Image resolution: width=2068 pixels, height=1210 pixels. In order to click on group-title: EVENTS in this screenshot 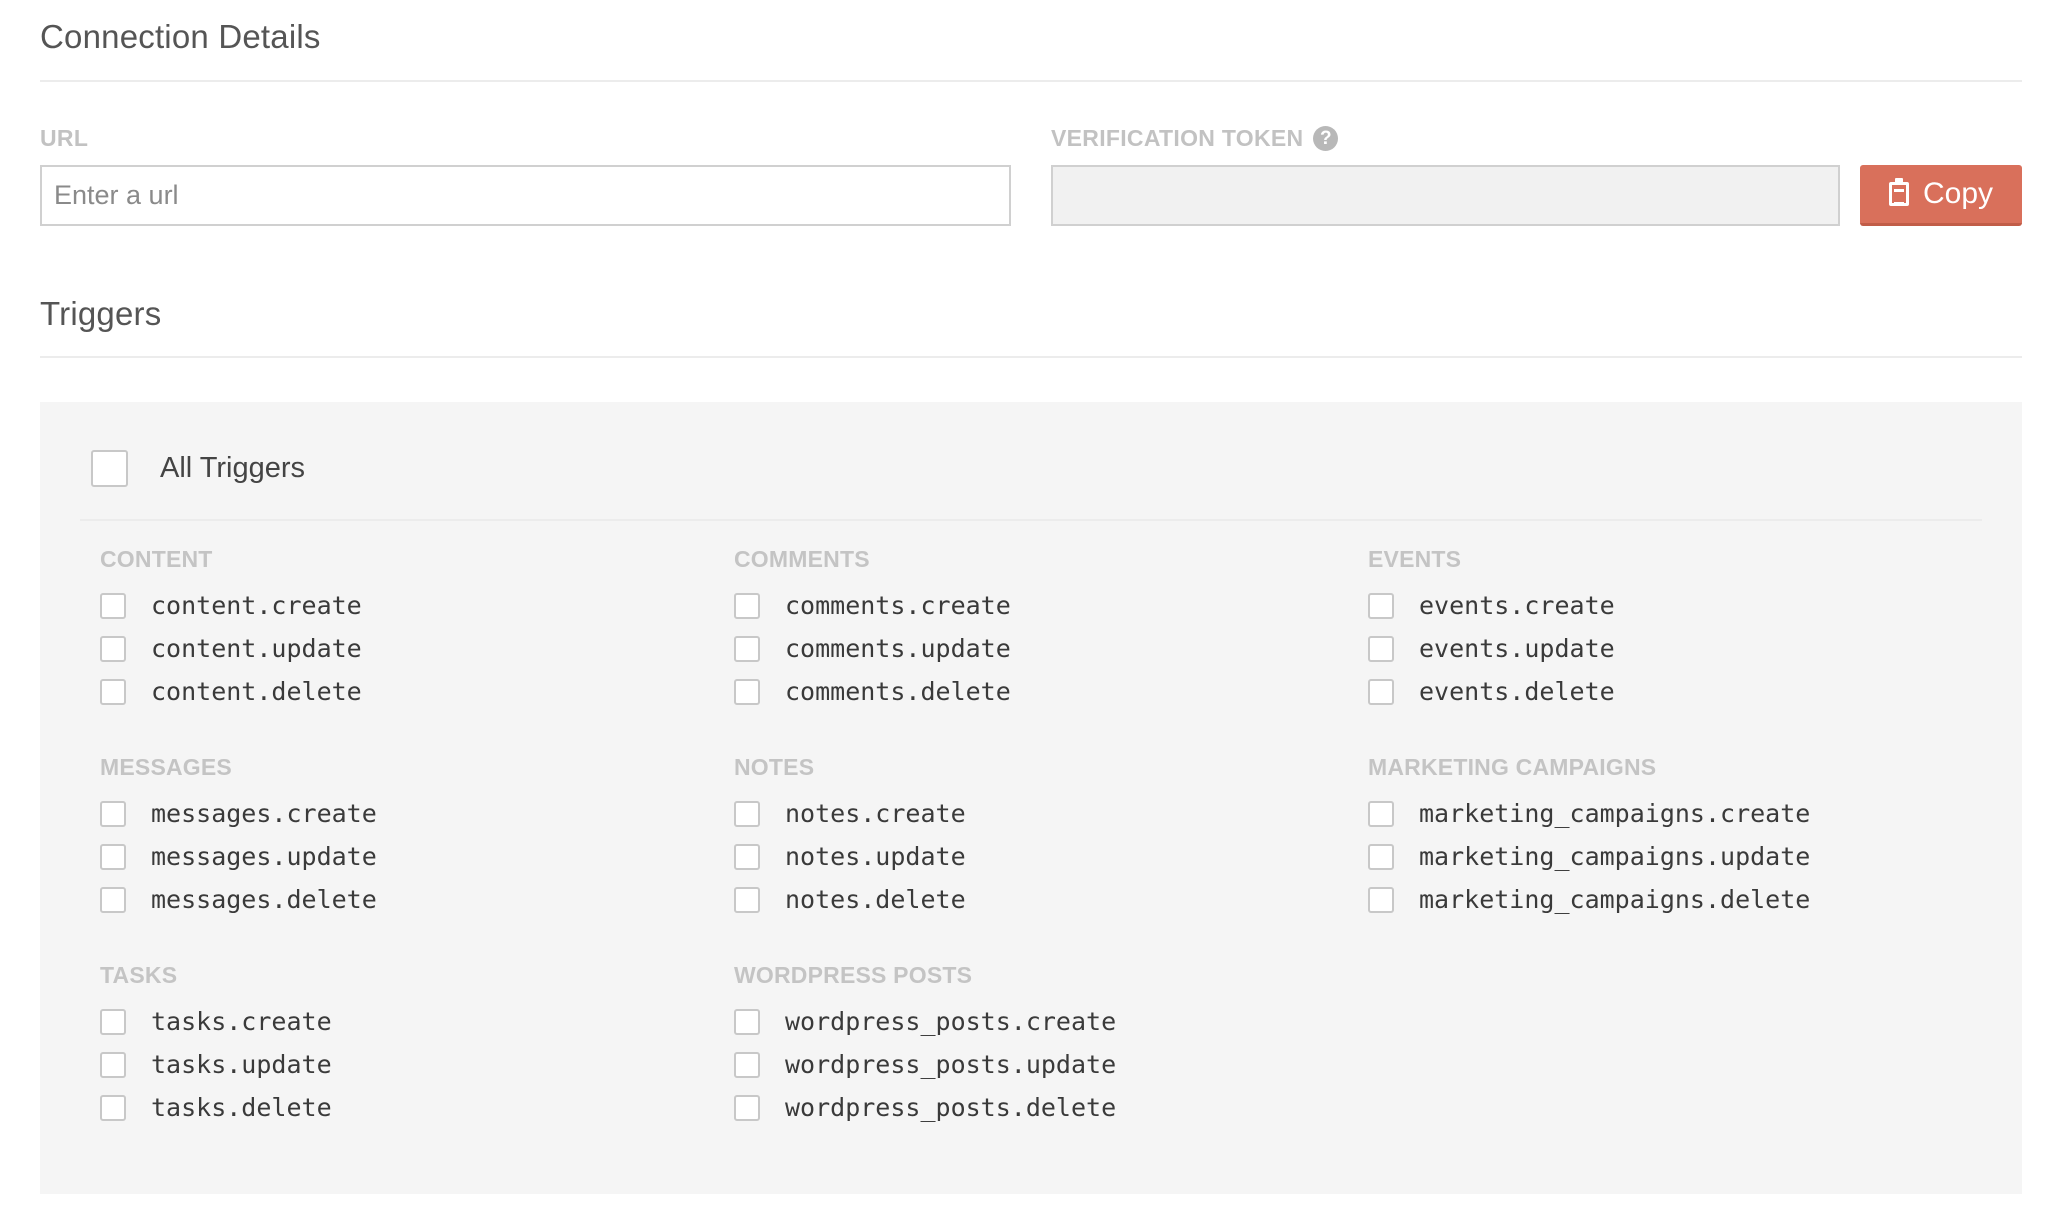, I will do `click(1415, 559)`.